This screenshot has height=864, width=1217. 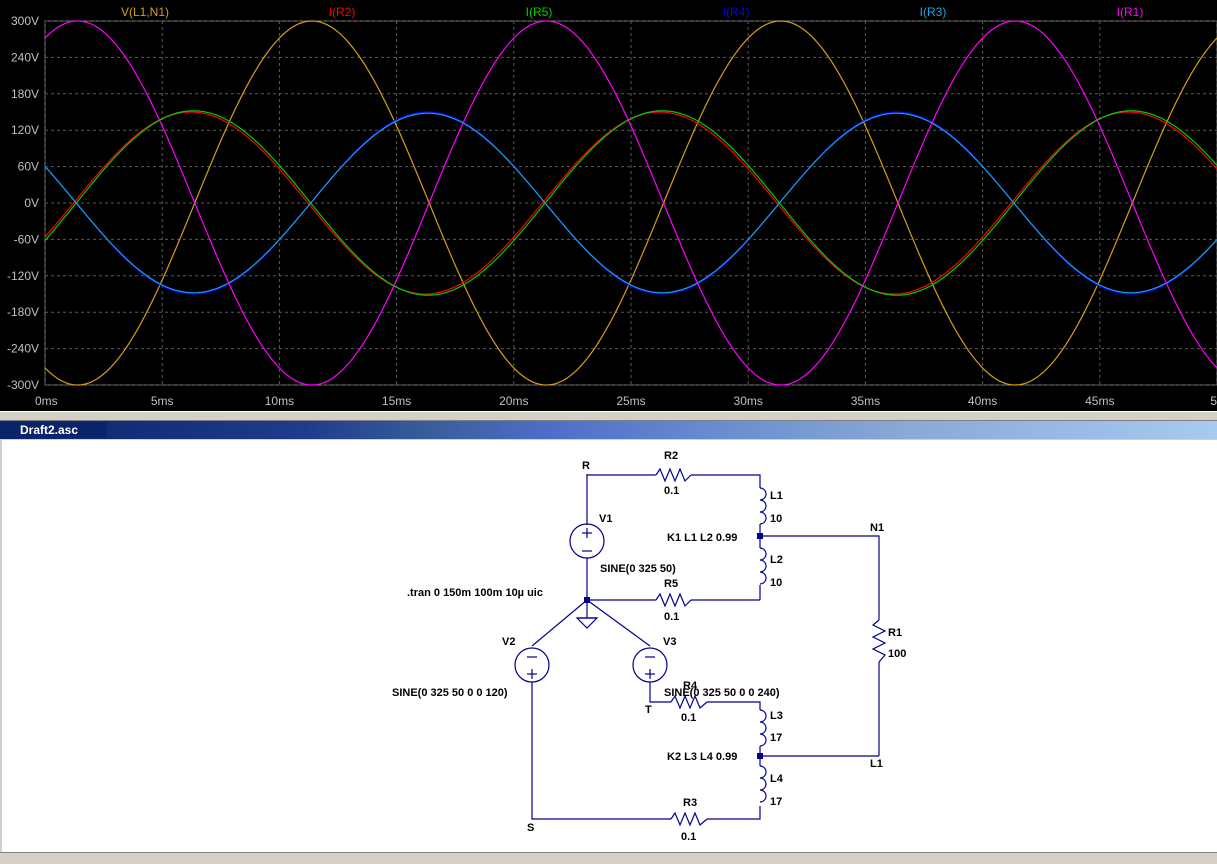 What do you see at coordinates (342, 12) in the screenshot?
I see `legend-i-r2-: I(R2)` at bounding box center [342, 12].